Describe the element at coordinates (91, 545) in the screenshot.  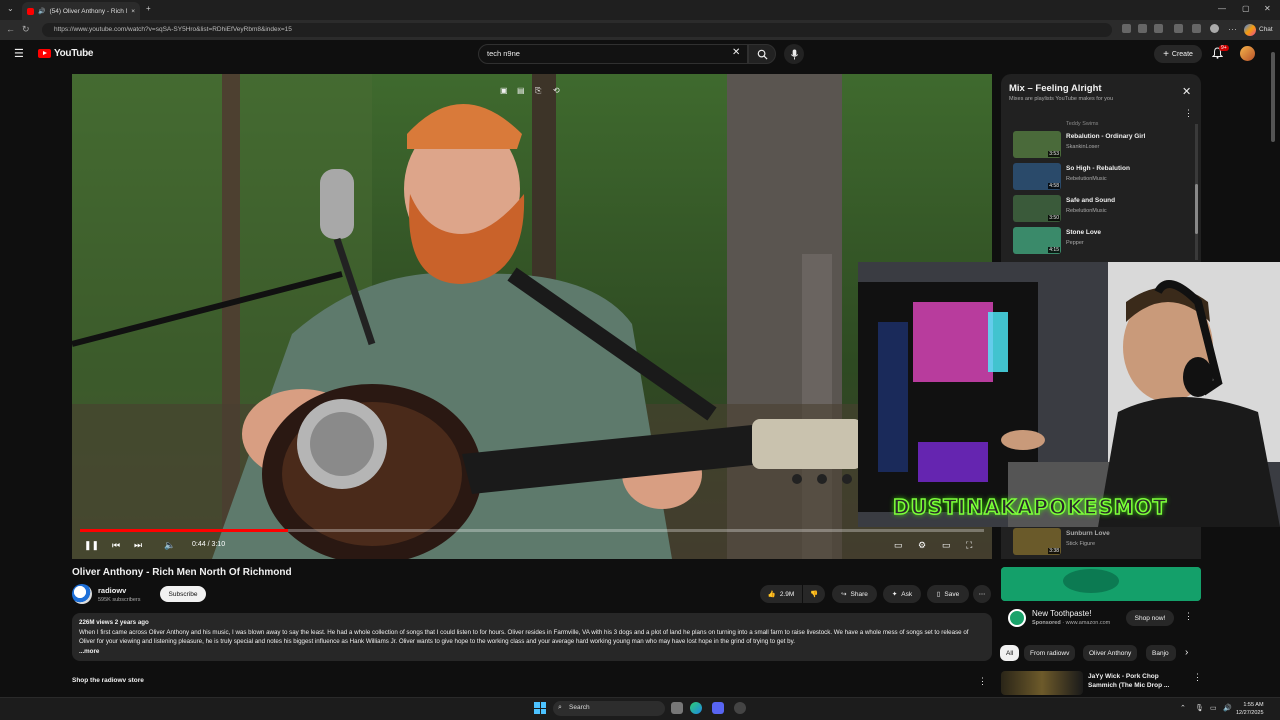
I see `pause-icon: ❚❚` at that location.